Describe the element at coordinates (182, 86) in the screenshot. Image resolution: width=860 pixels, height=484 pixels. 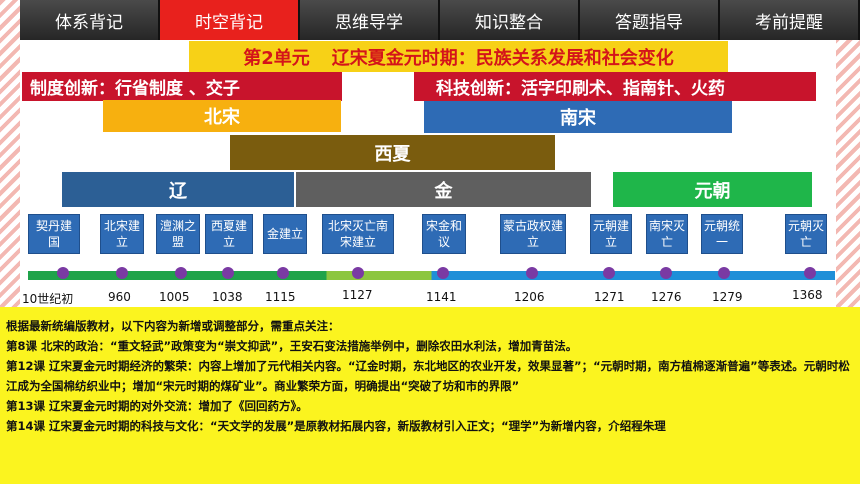
I see `system-innovation-banner: 制度创新：行省制度 、交子` at that location.